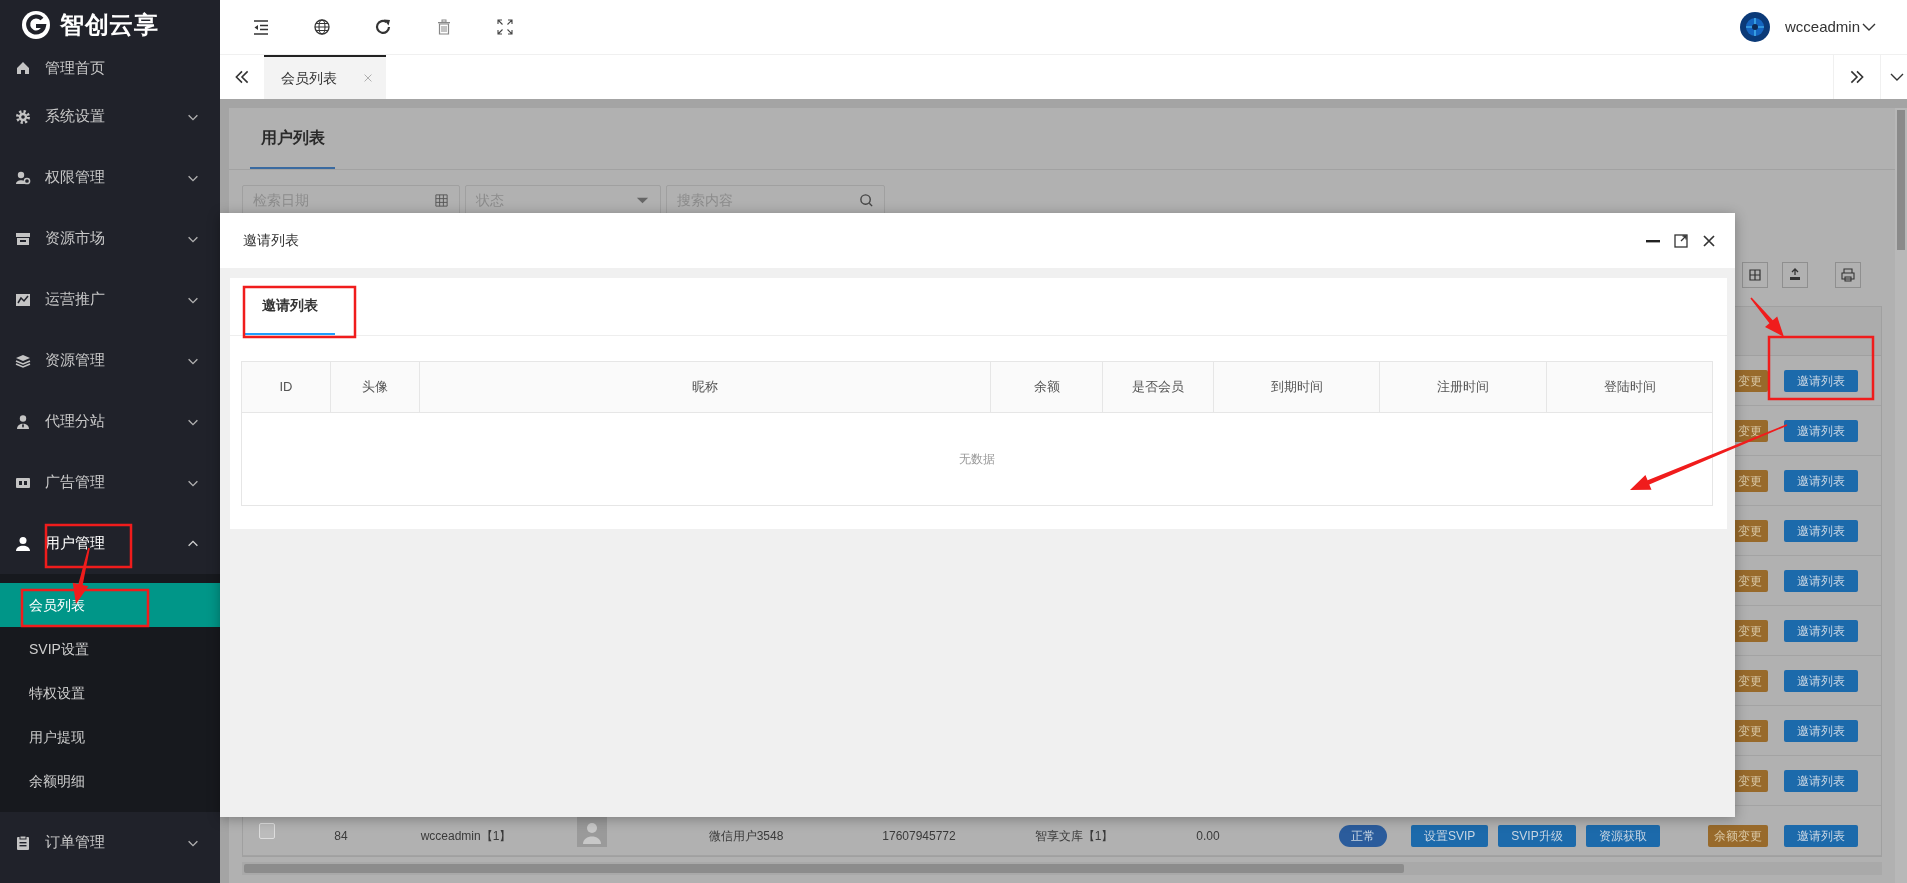 This screenshot has height=883, width=1907. Describe the element at coordinates (1047, 387) in the screenshot. I see `column-header: 余额` at that location.